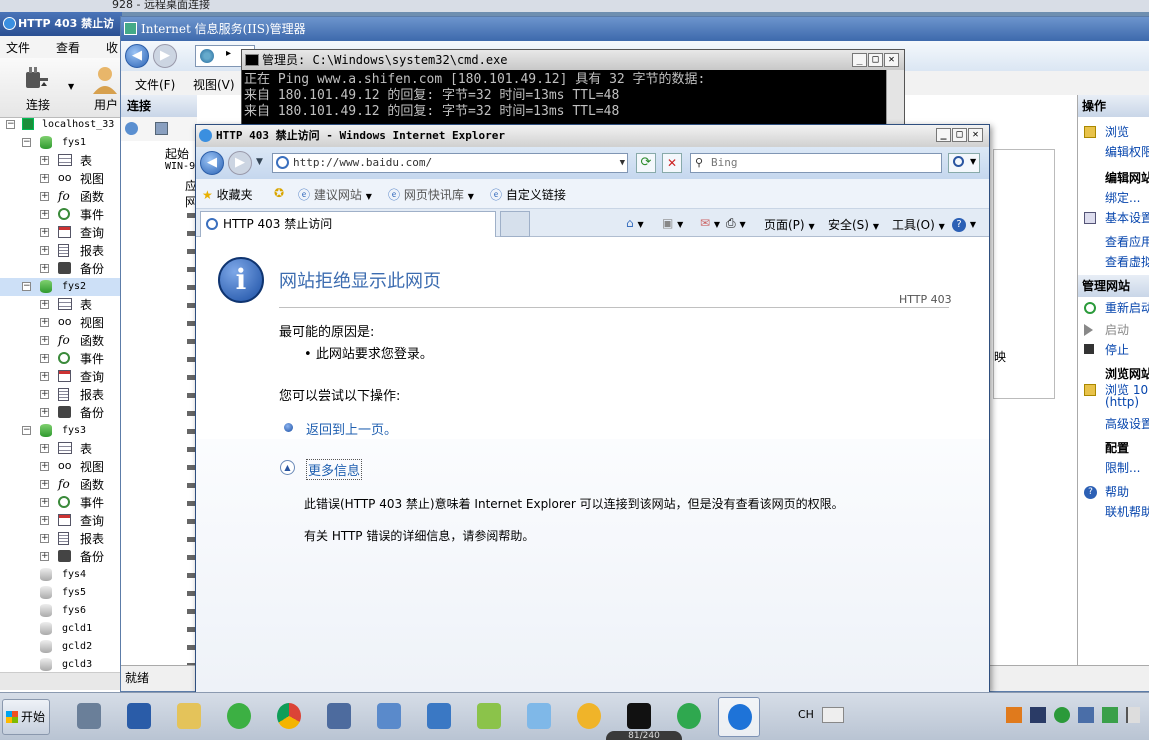 The height and width of the screenshot is (740, 1149). Describe the element at coordinates (672, 223) in the screenshot. I see `feeds-button: ▣ ▼` at that location.